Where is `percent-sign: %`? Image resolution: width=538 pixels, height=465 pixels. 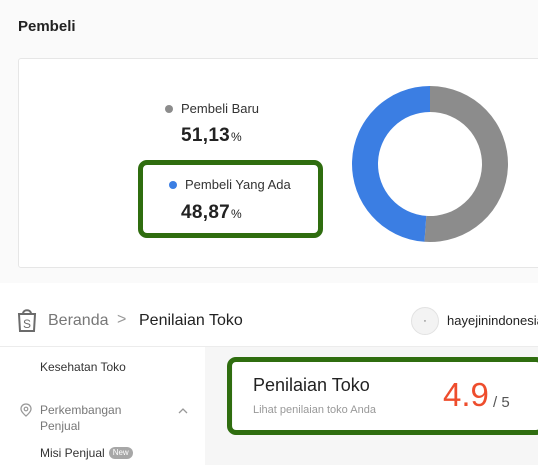
percent-sign: % is located at coordinates (237, 137).